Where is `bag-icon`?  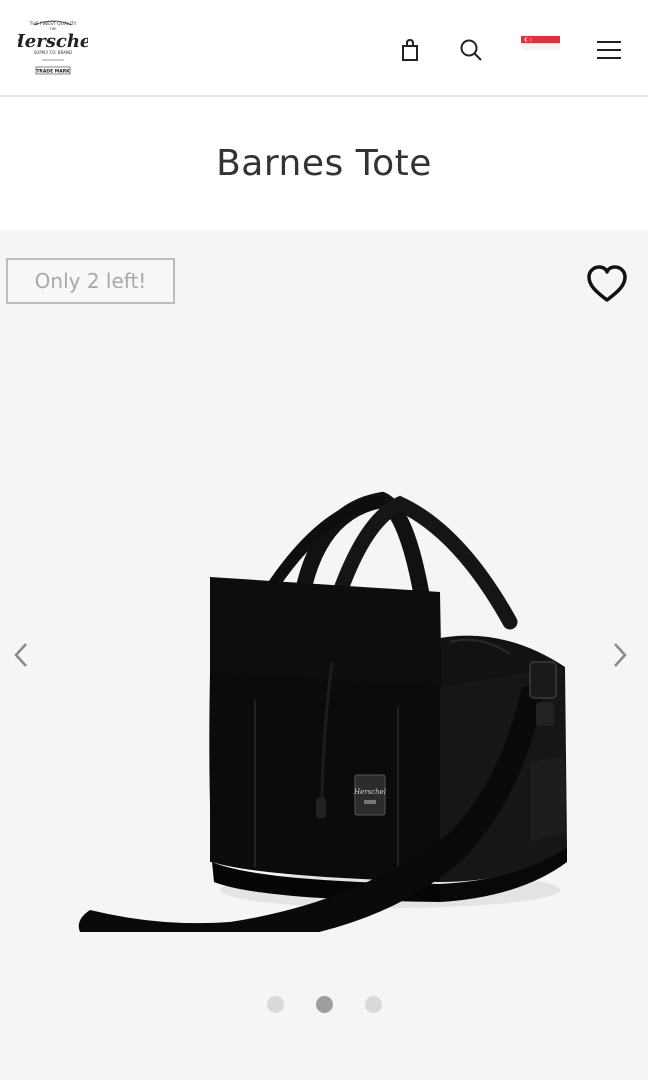 bag-icon is located at coordinates (410, 50).